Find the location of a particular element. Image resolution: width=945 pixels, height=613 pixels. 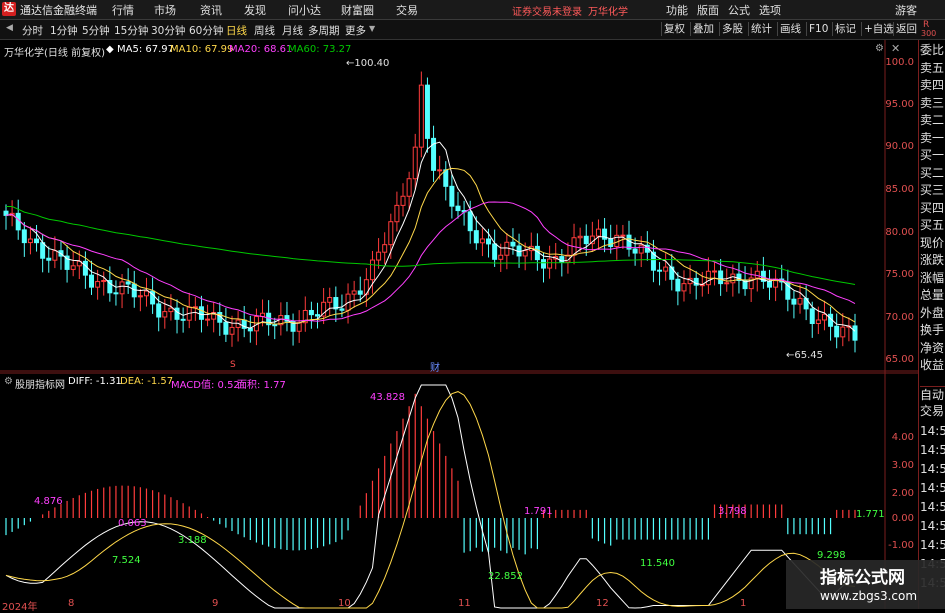

tab-15min: 15分钟 is located at coordinates (131, 30).